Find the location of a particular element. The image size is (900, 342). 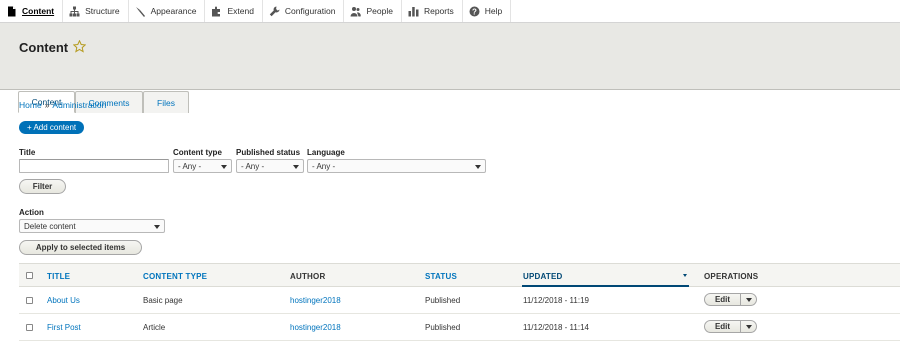

published-status-select-value: - Any - is located at coordinates (253, 166).